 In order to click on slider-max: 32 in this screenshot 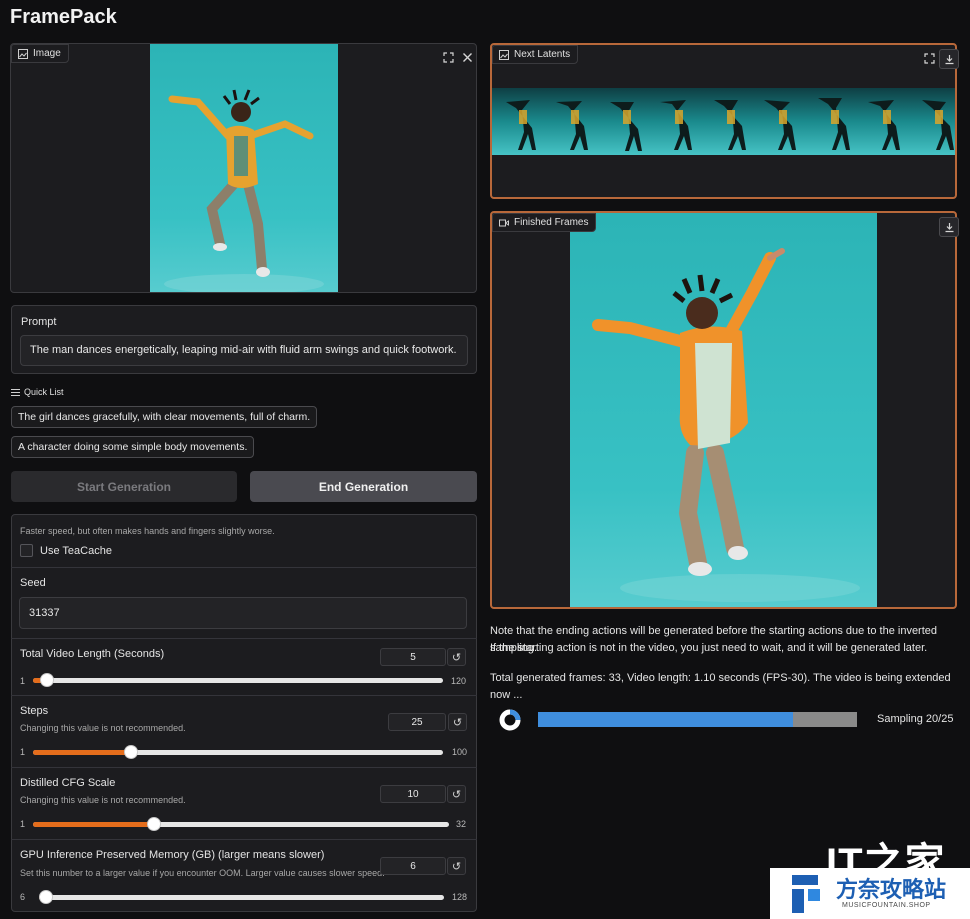, I will do `click(461, 824)`.